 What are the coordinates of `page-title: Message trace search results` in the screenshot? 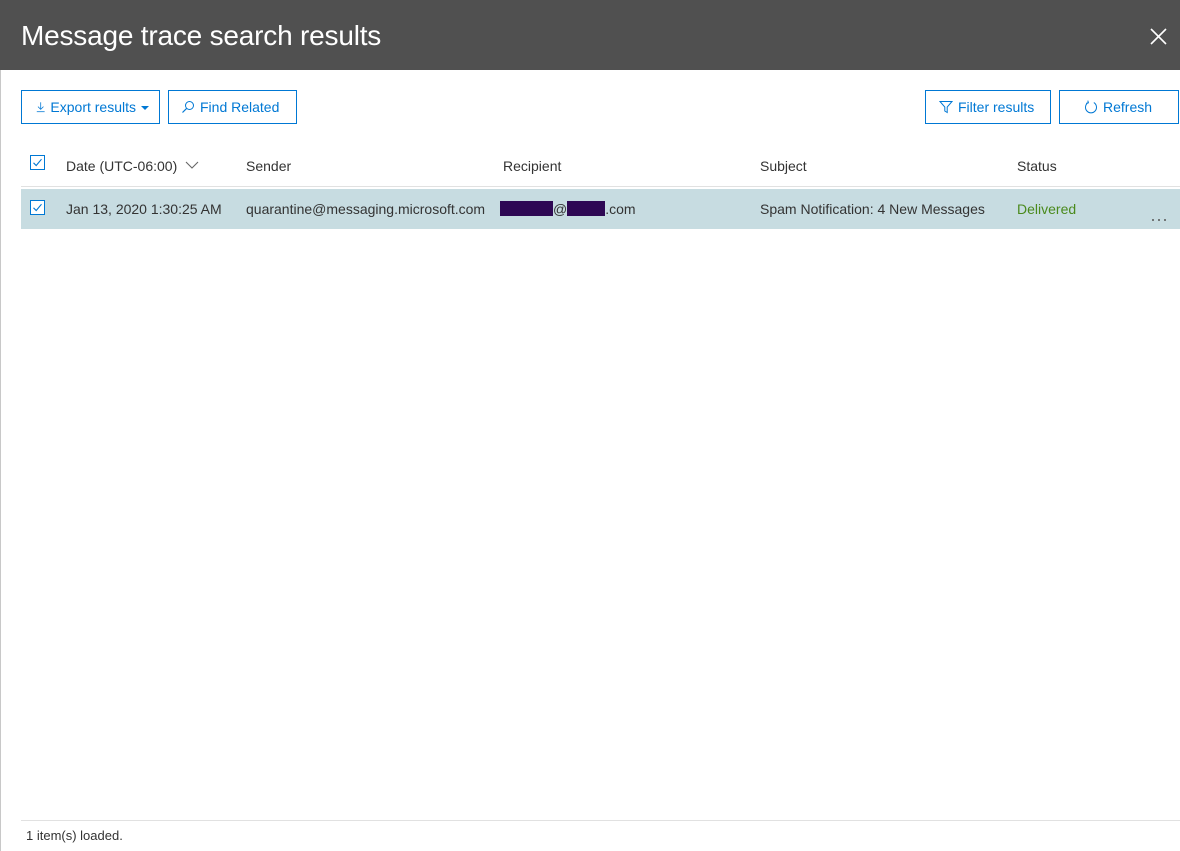 It's located at (201, 35).